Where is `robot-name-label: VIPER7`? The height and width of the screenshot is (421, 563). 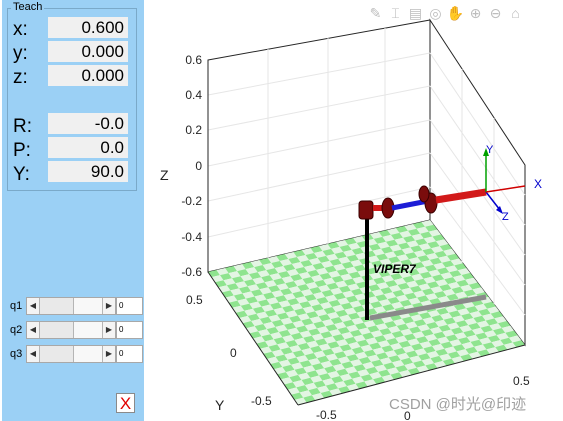 robot-name-label: VIPER7 is located at coordinates (395, 269).